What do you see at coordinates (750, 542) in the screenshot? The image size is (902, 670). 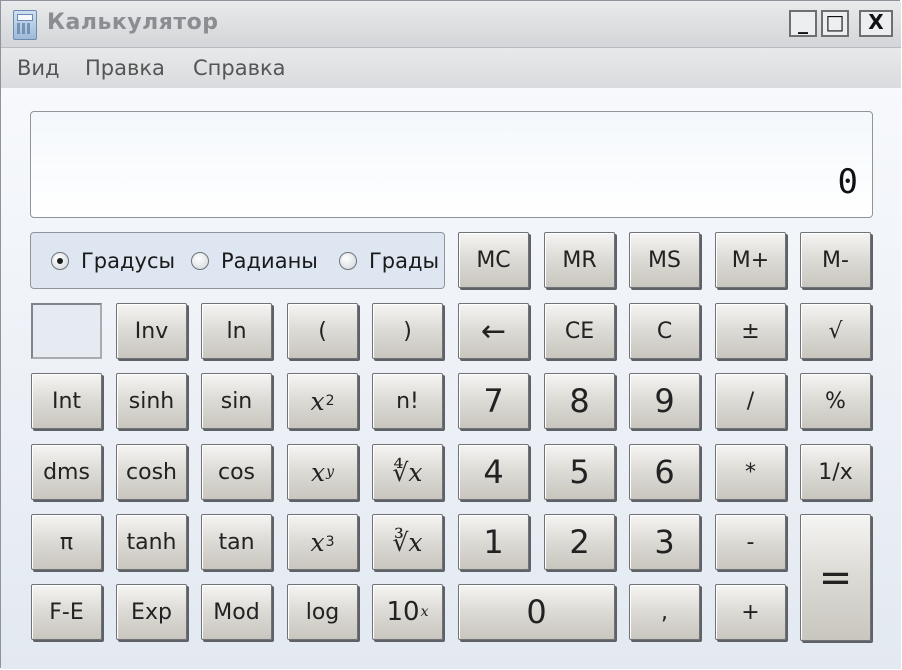 I see `minus-button: -` at bounding box center [750, 542].